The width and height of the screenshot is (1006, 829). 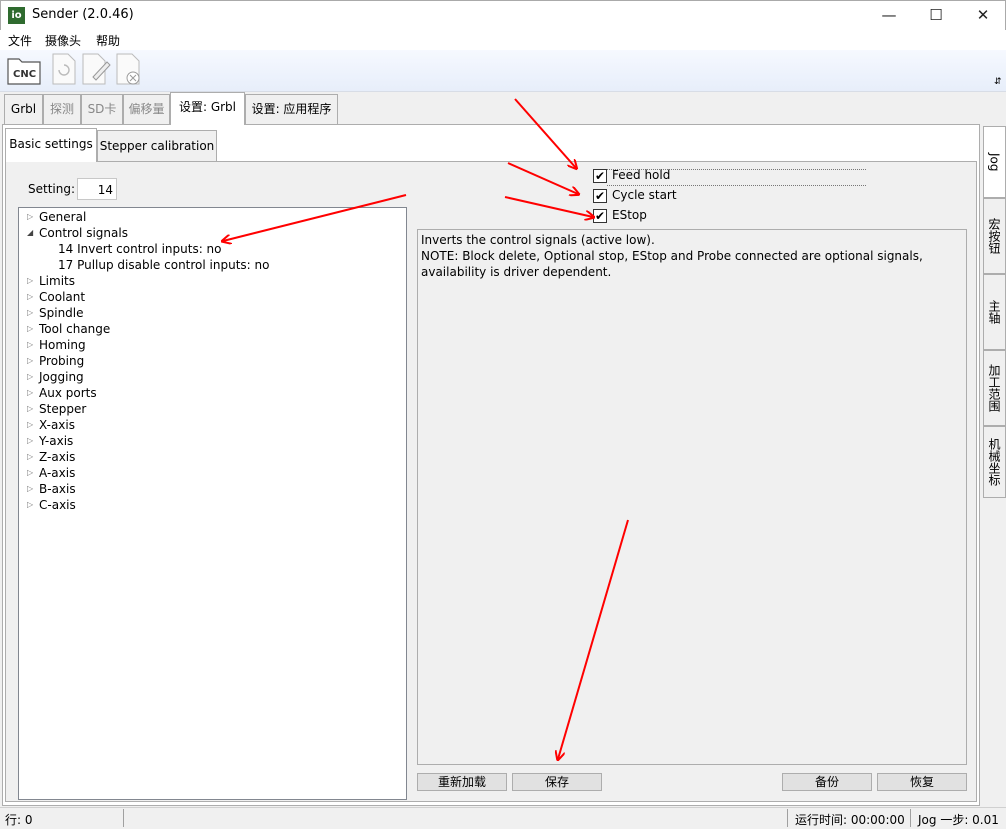 What do you see at coordinates (63, 40) in the screenshot?
I see `menu-camera: 摄像头` at bounding box center [63, 40].